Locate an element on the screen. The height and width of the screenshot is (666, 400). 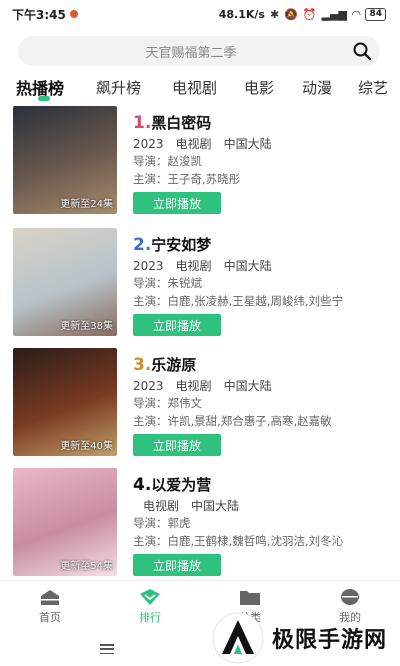
status-bar: 下午3:45 48.1K/s ✱ 🔕 ⏰ ▂▄▆ ◠ 84 is located at coordinates (200, 14).